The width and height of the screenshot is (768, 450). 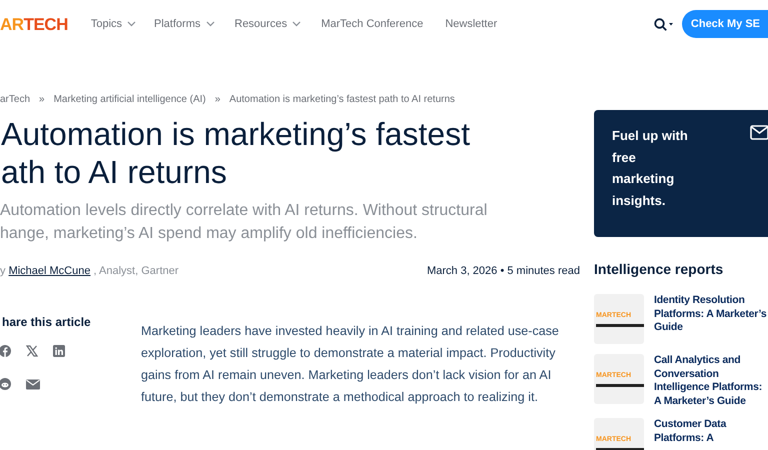 What do you see at coordinates (372, 24) in the screenshot?
I see `nav-link: MarTech Conference` at bounding box center [372, 24].